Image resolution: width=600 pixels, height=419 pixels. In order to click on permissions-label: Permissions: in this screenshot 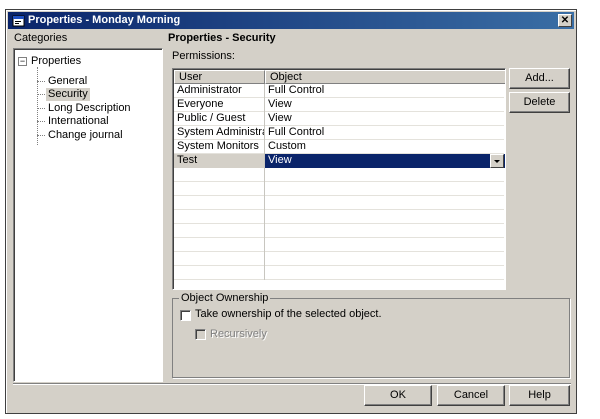, I will do `click(203, 56)`.